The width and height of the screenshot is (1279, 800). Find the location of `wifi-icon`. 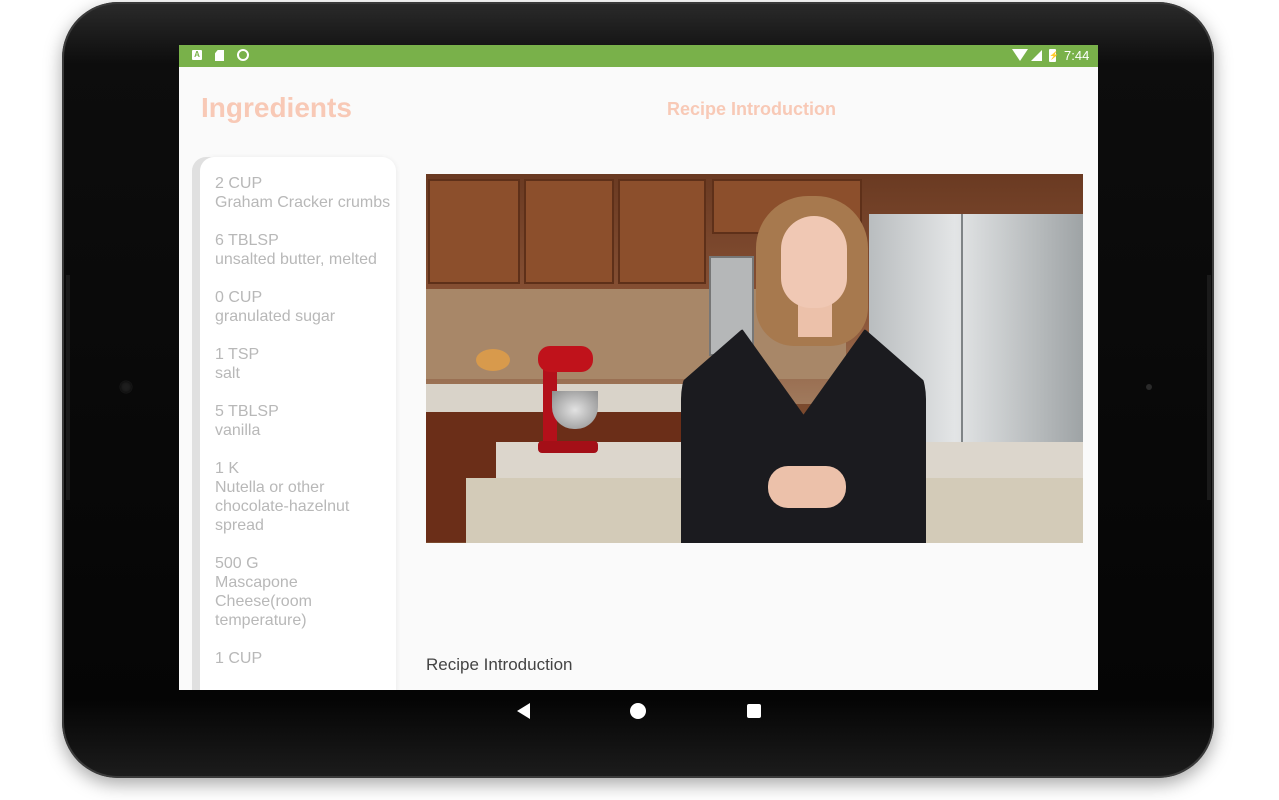

wifi-icon is located at coordinates (1020, 55).